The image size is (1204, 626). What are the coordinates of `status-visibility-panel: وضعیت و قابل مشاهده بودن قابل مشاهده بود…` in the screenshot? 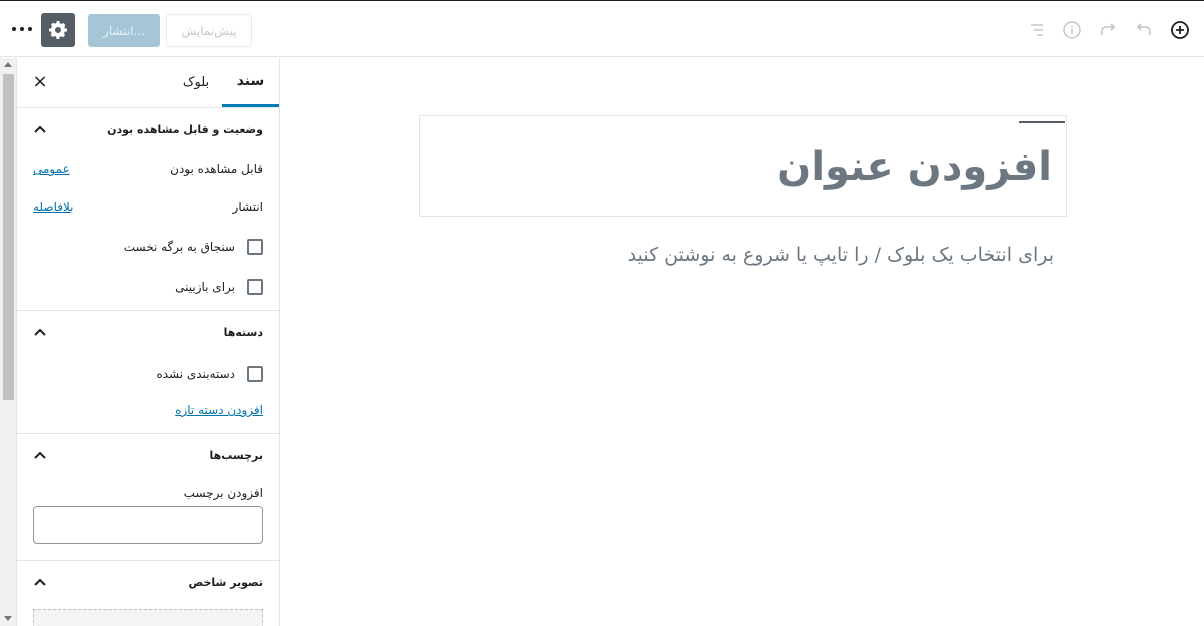 It's located at (148, 209).